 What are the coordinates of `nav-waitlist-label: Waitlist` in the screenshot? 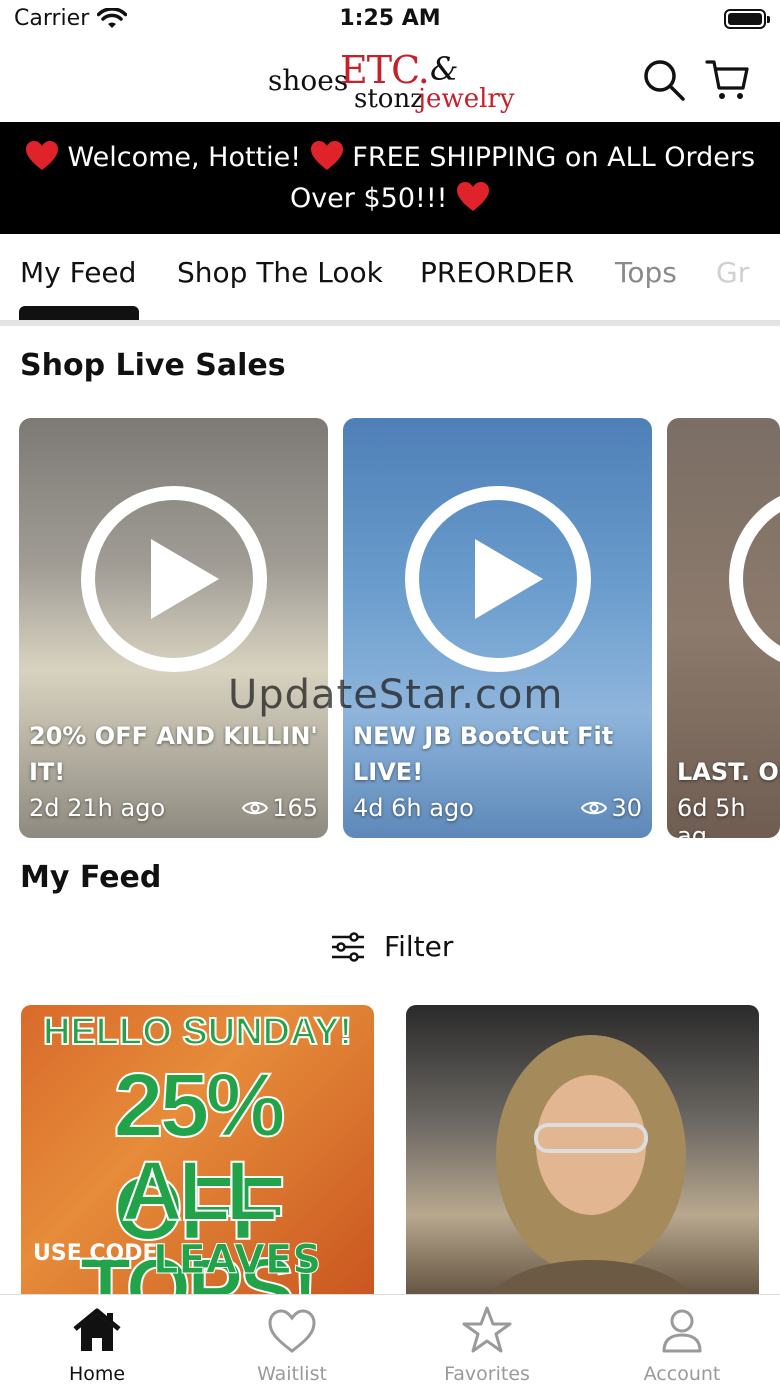 It's located at (292, 1374).